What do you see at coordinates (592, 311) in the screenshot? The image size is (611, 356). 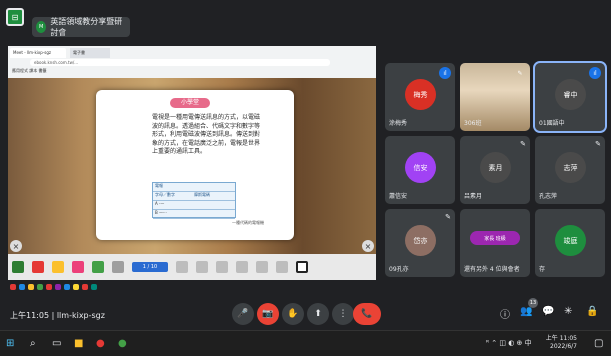 I see `host-controls-icon: 🔒` at bounding box center [592, 311].